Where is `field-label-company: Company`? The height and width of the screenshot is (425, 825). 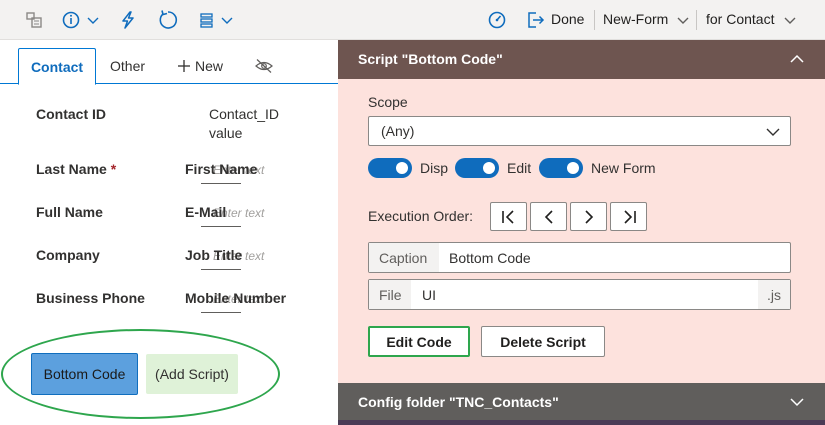
field-label-company: Company is located at coordinates (68, 255).